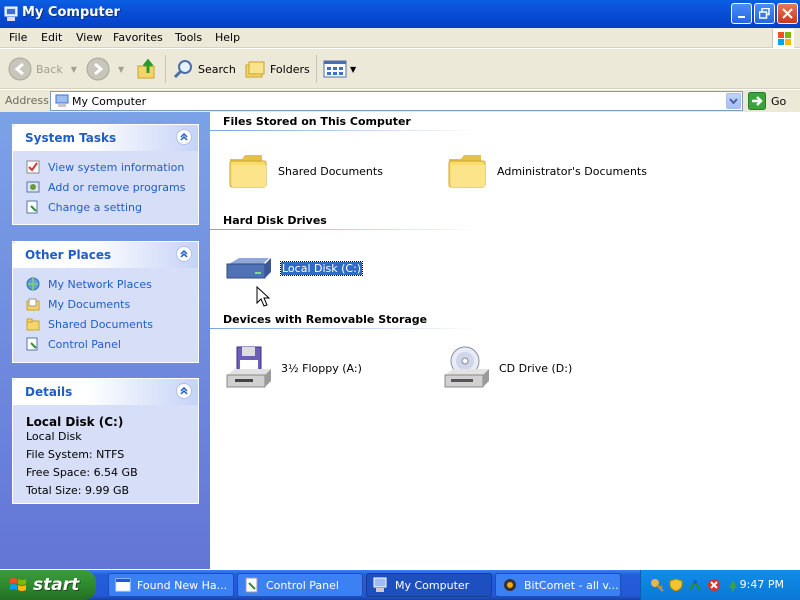 The height and width of the screenshot is (600, 800). What do you see at coordinates (49, 69) in the screenshot?
I see `back-label: Back` at bounding box center [49, 69].